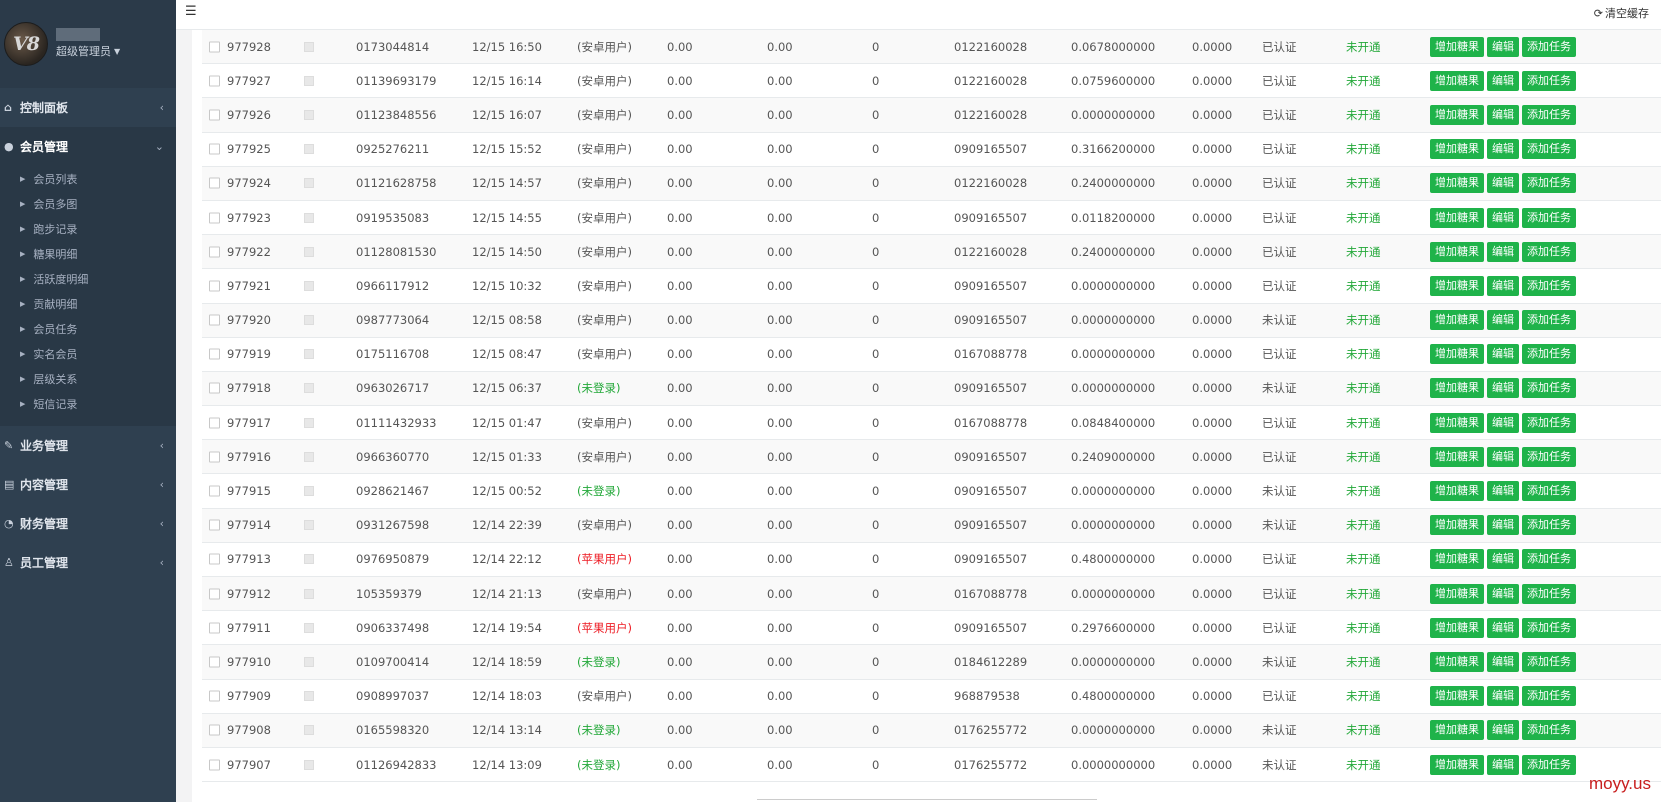  I want to click on submenu-item-5: ▶ 贡献明细, so click(88, 303).